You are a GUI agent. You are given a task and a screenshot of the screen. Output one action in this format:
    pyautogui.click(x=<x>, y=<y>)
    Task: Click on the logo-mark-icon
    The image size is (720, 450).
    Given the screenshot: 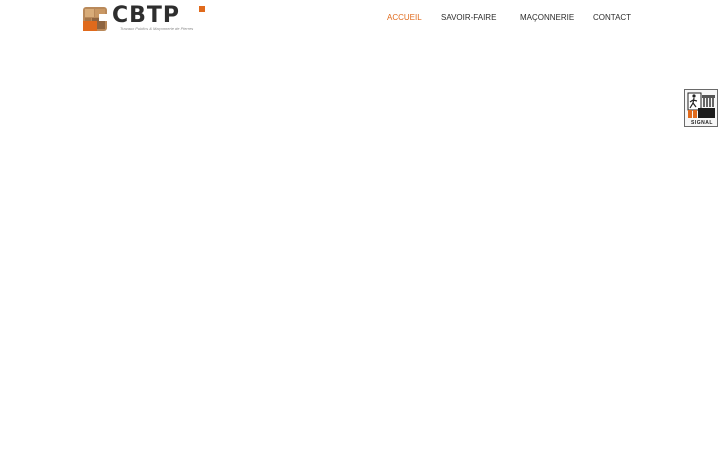 What is the action you would take?
    pyautogui.click(x=95, y=19)
    